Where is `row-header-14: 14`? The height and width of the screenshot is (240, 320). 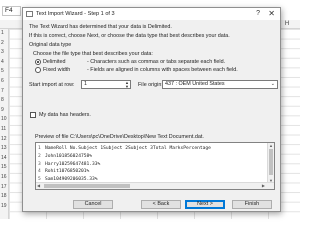
row-header-14: 14 is located at coordinates (4, 158).